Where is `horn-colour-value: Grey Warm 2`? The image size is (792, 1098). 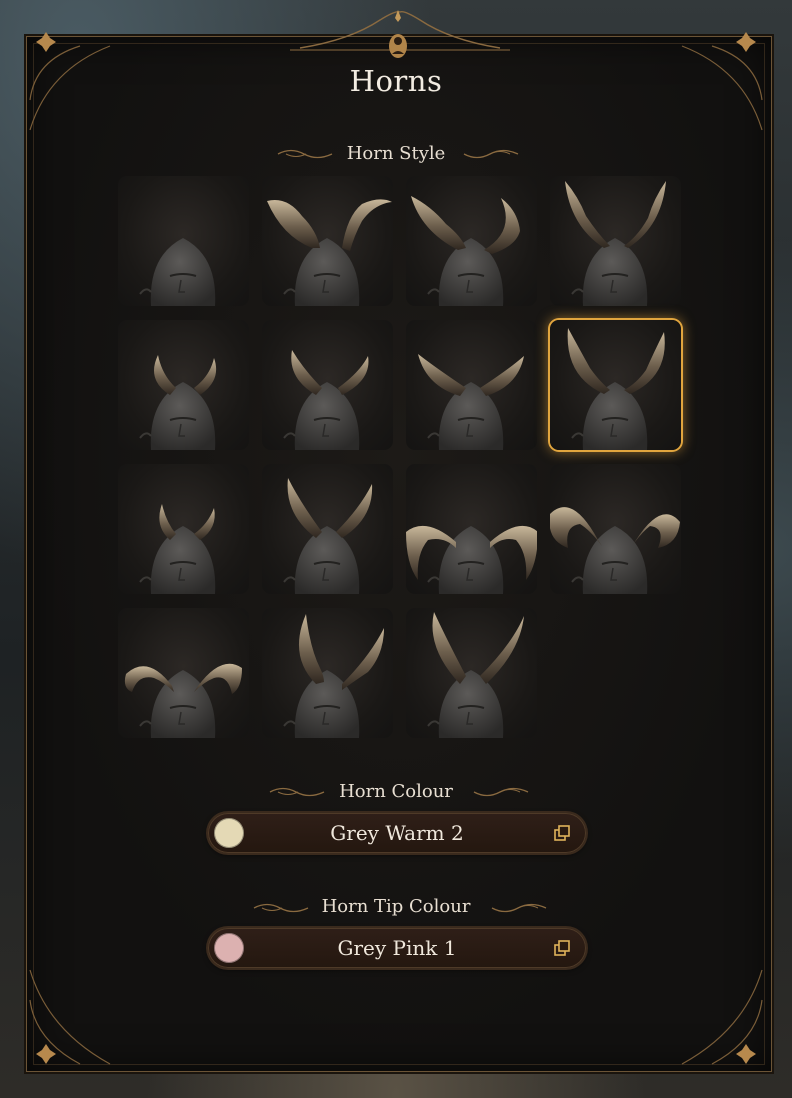 horn-colour-value: Grey Warm 2 is located at coordinates (397, 833).